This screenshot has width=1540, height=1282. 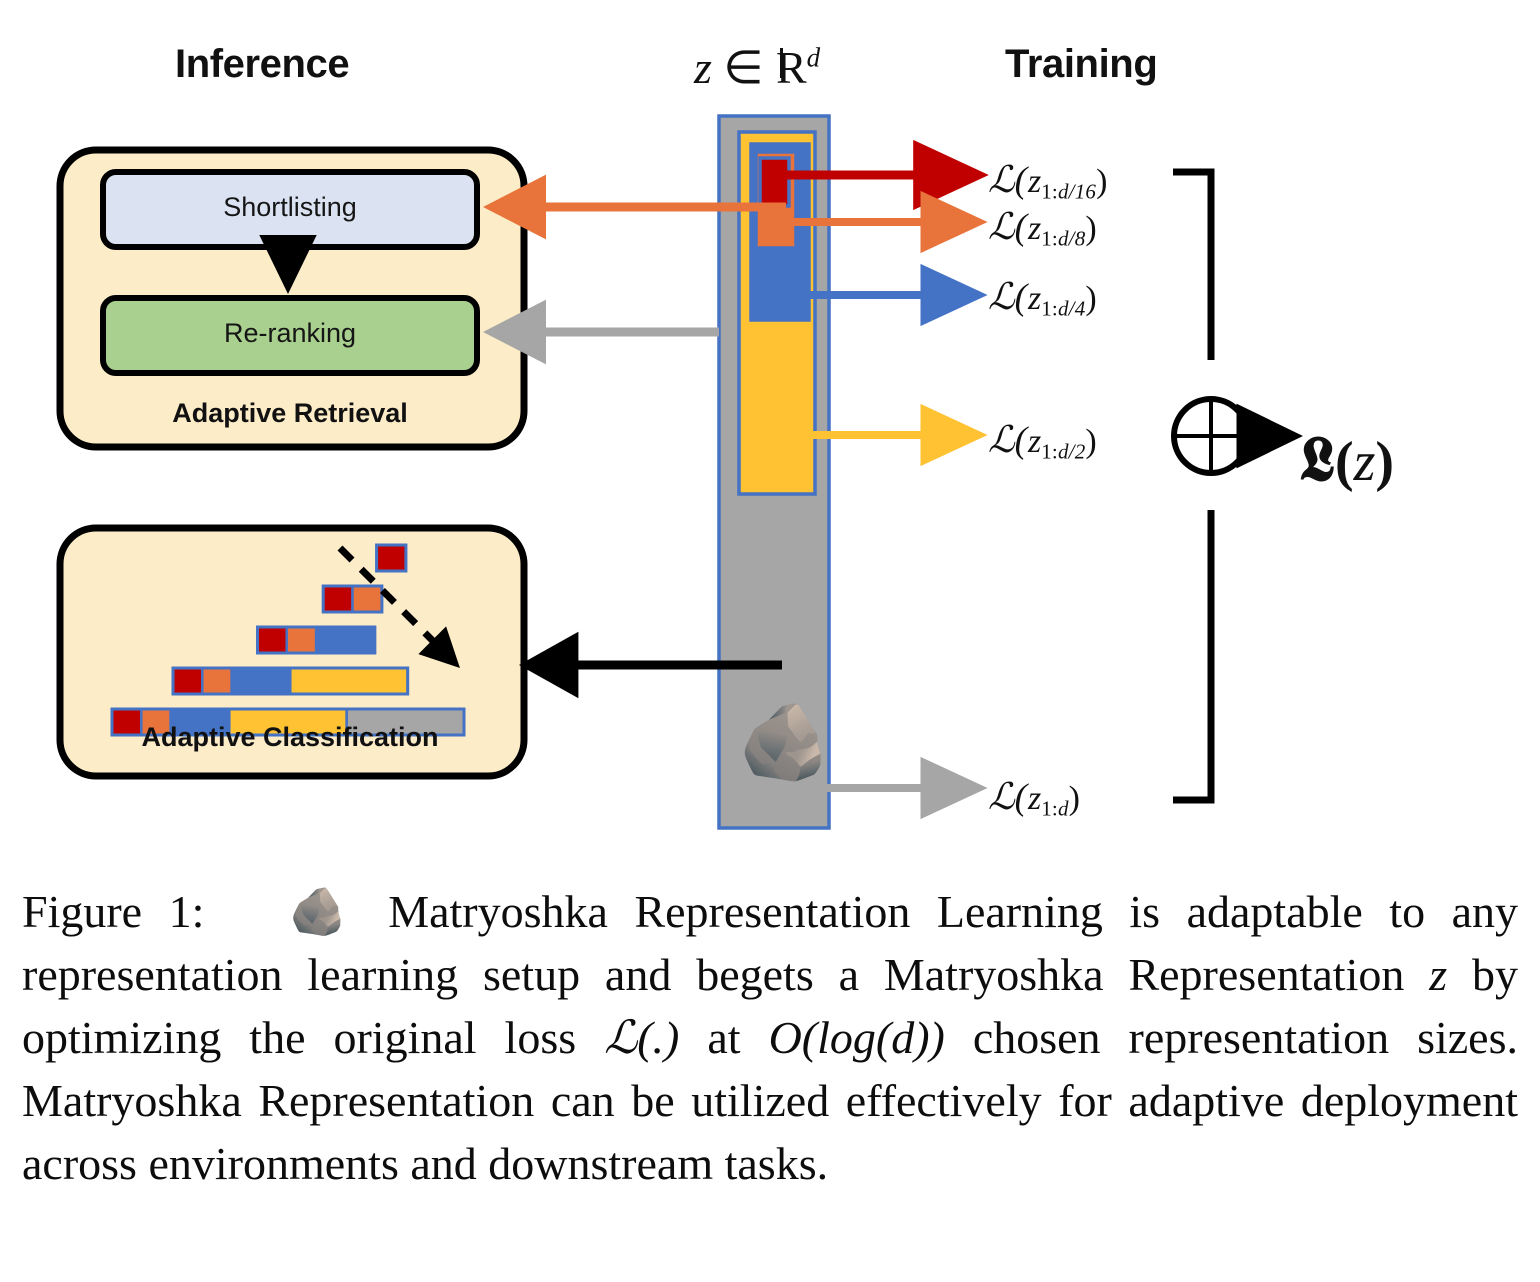 What do you see at coordinates (1237, 486) in the screenshot?
I see `loss-aggregation-bracket` at bounding box center [1237, 486].